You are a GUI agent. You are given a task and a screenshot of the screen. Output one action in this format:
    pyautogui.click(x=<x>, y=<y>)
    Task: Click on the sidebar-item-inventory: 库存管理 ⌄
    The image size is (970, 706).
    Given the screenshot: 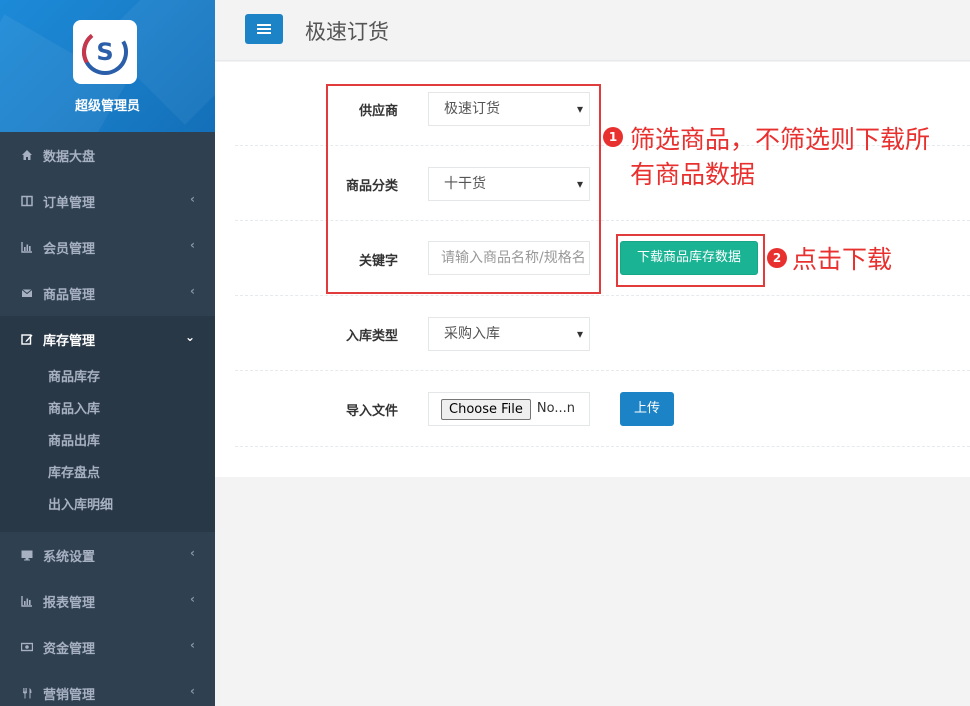 What is the action you would take?
    pyautogui.click(x=107, y=339)
    